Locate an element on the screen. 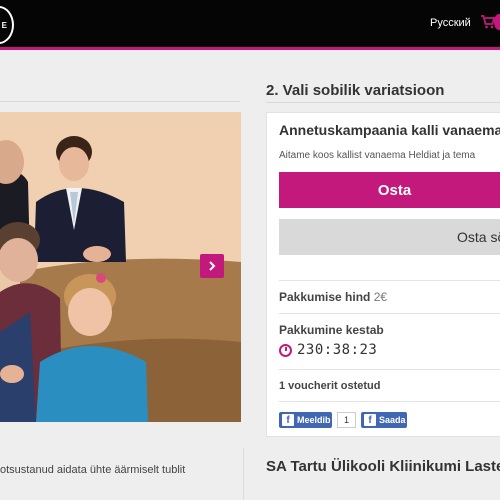  chevron-right-icon is located at coordinates (212, 266).